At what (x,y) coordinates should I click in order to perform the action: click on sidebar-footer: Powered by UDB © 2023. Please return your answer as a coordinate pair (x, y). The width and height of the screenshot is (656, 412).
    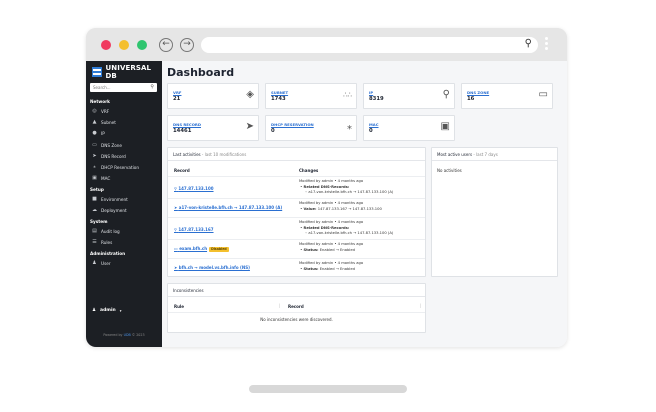
    Looking at the image, I should click on (124, 335).